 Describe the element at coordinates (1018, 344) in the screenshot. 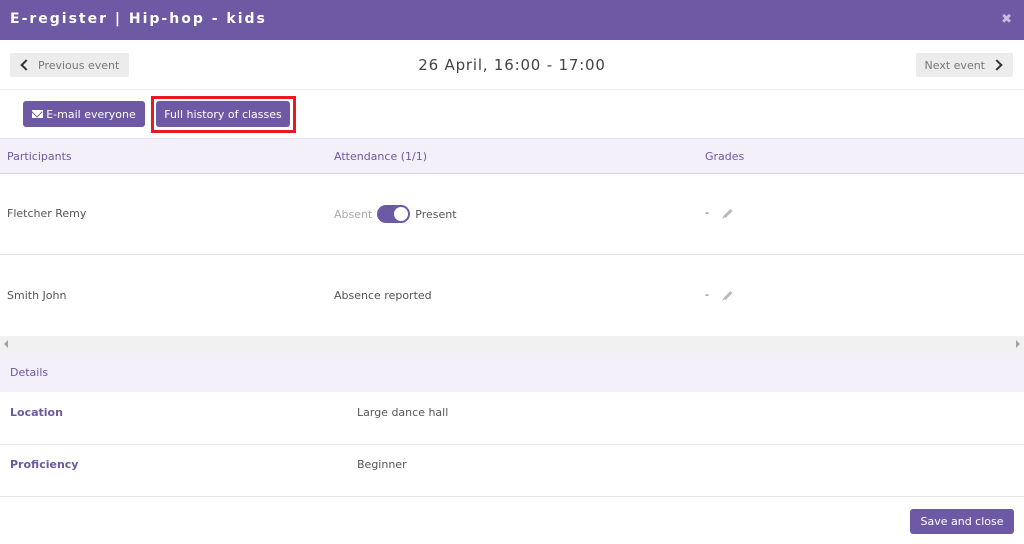

I see `scroll-right-arrow-icon` at that location.